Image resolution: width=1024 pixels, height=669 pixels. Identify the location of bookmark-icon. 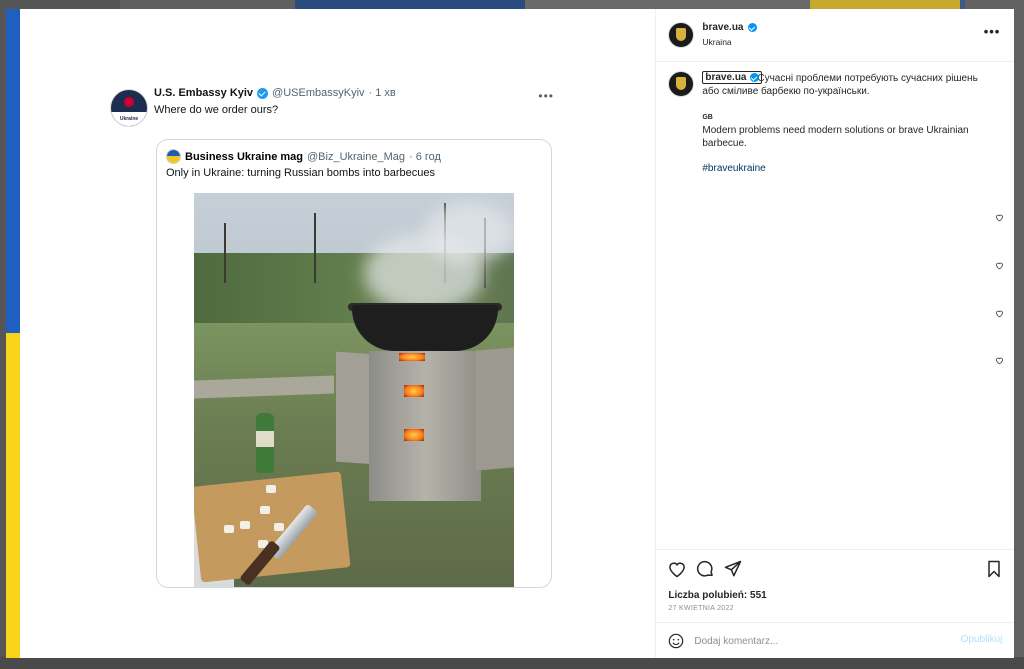
(994, 569).